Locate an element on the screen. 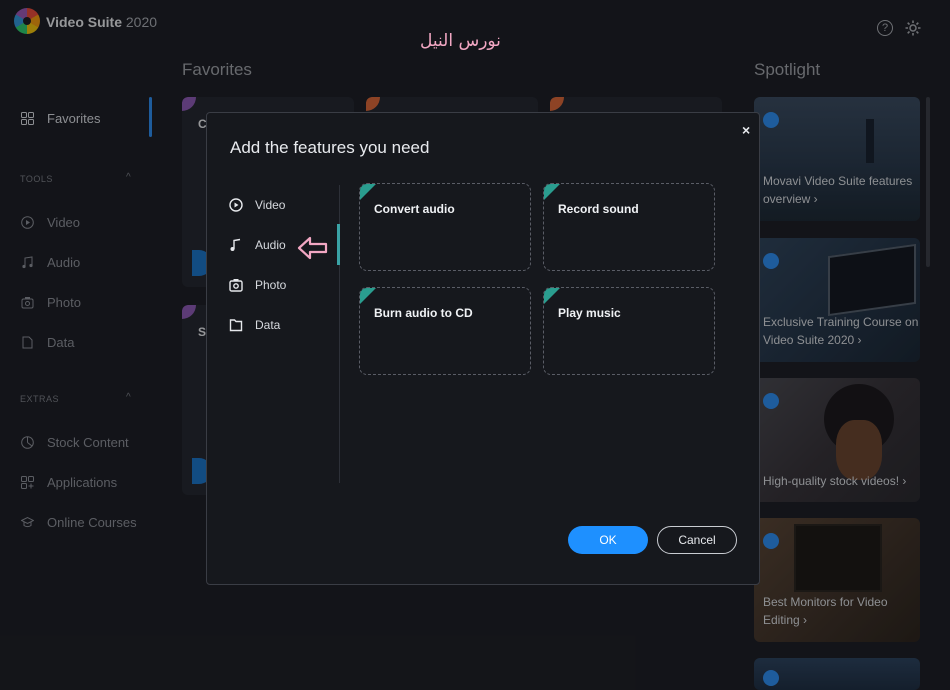  feature-convert-audio: Convert audio is located at coordinates (445, 227).